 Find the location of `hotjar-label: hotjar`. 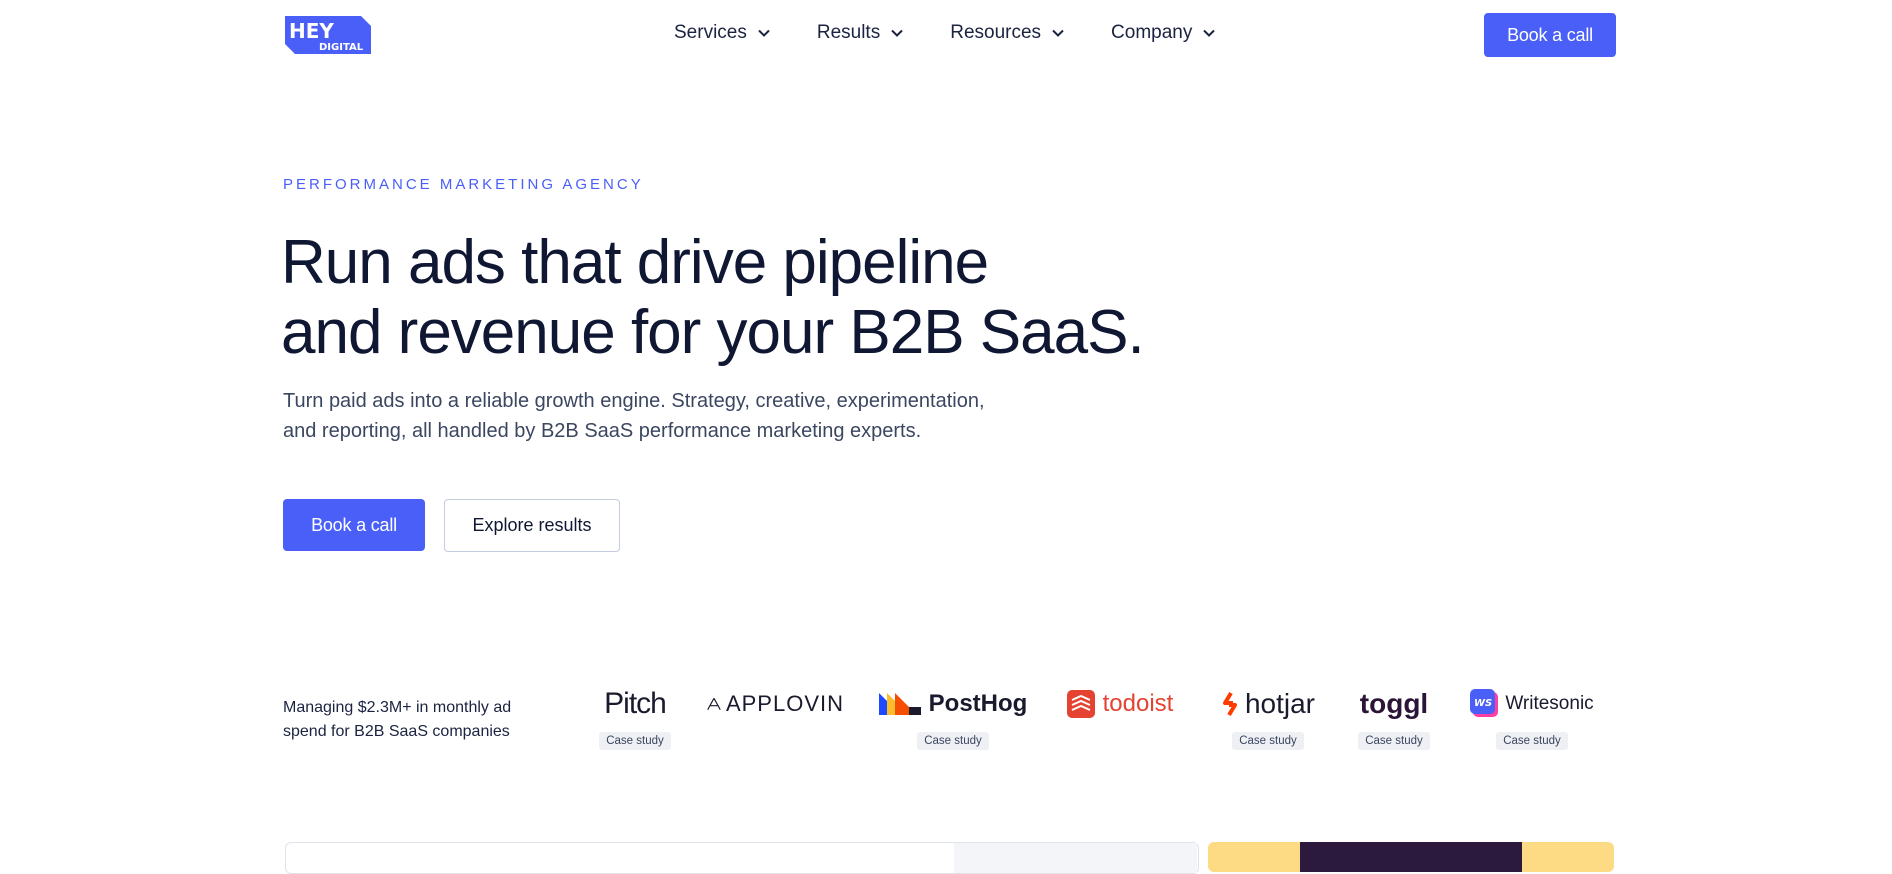

hotjar-label: hotjar is located at coordinates (1280, 703).